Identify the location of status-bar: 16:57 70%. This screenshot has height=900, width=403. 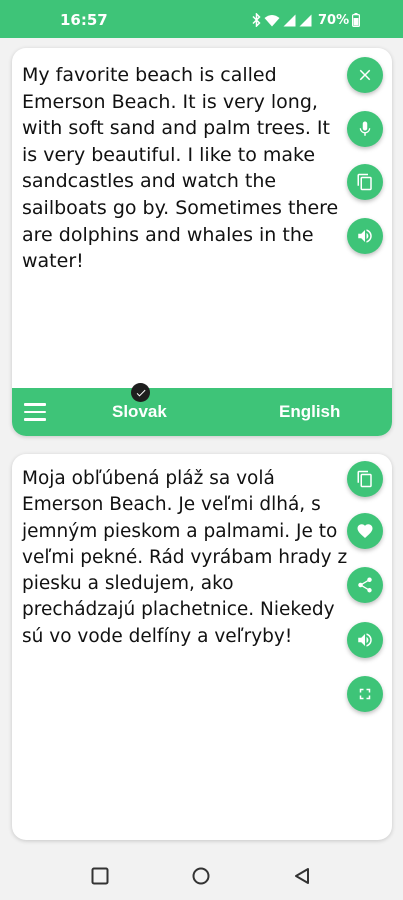
(201, 19).